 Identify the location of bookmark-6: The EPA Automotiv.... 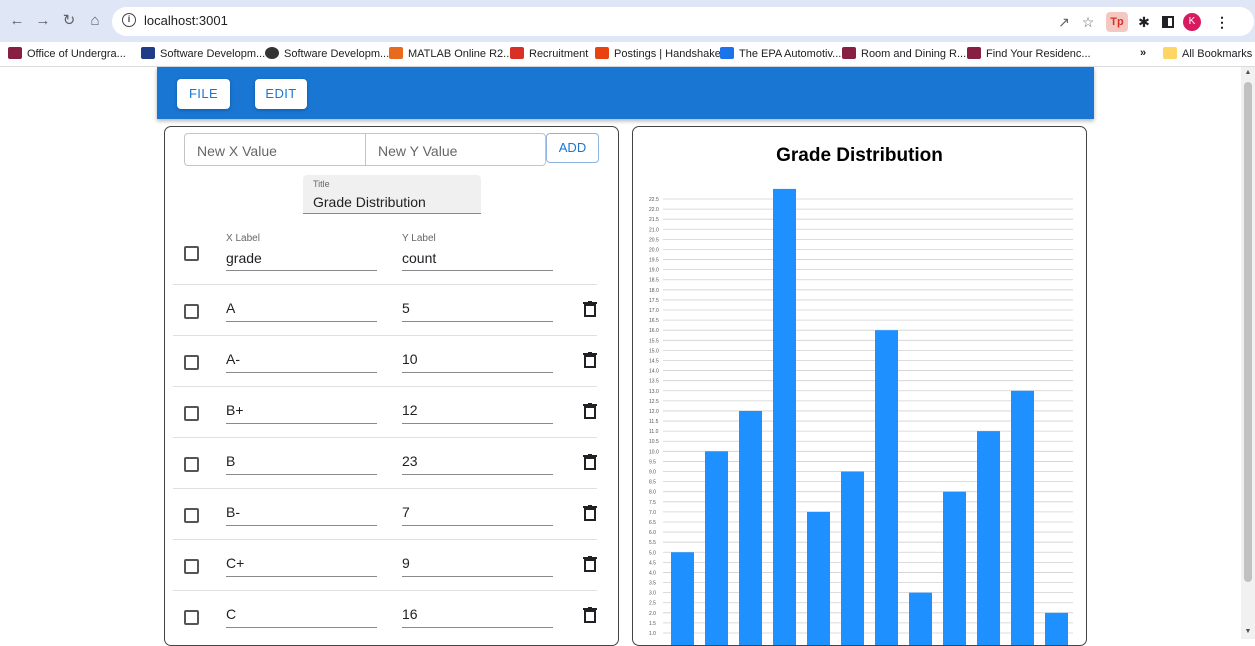
(780, 53).